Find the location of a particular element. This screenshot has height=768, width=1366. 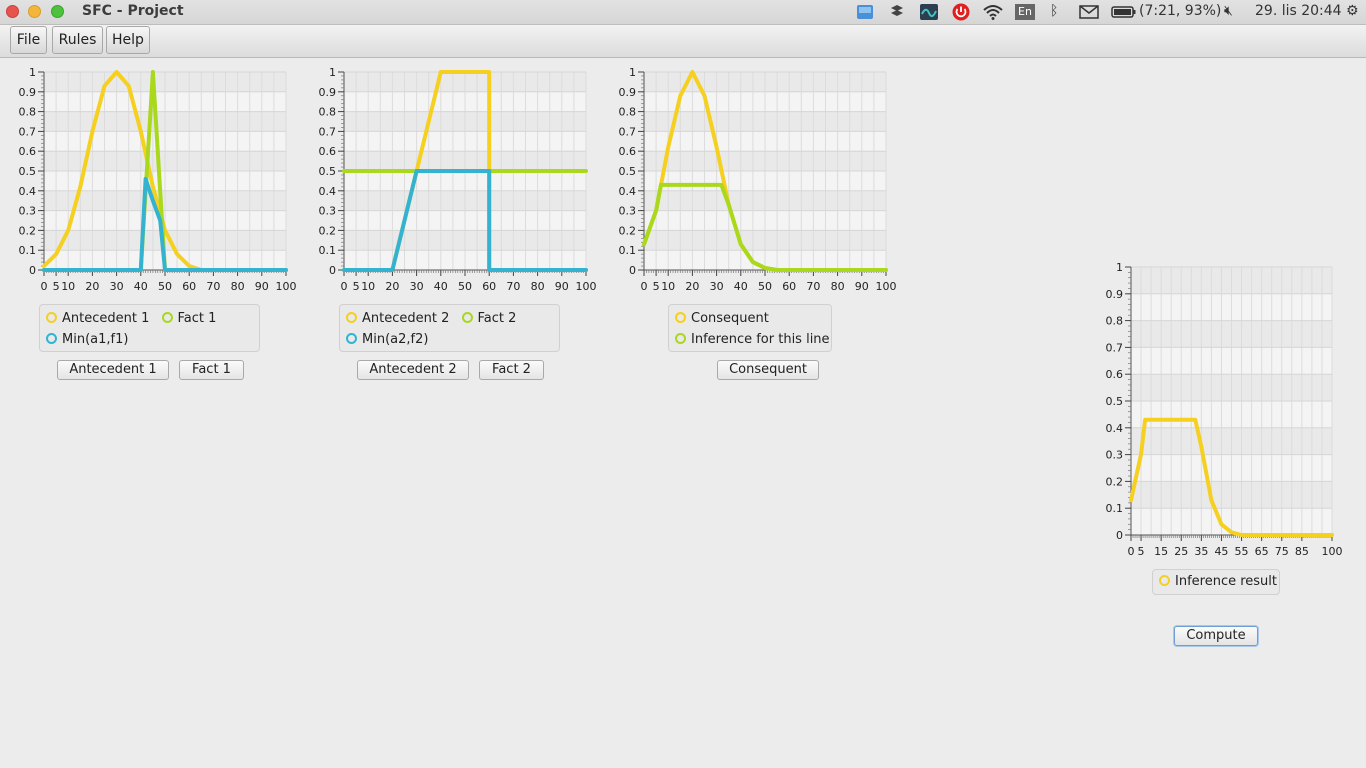

x-tick-label: 65 is located at coordinates (1262, 551).